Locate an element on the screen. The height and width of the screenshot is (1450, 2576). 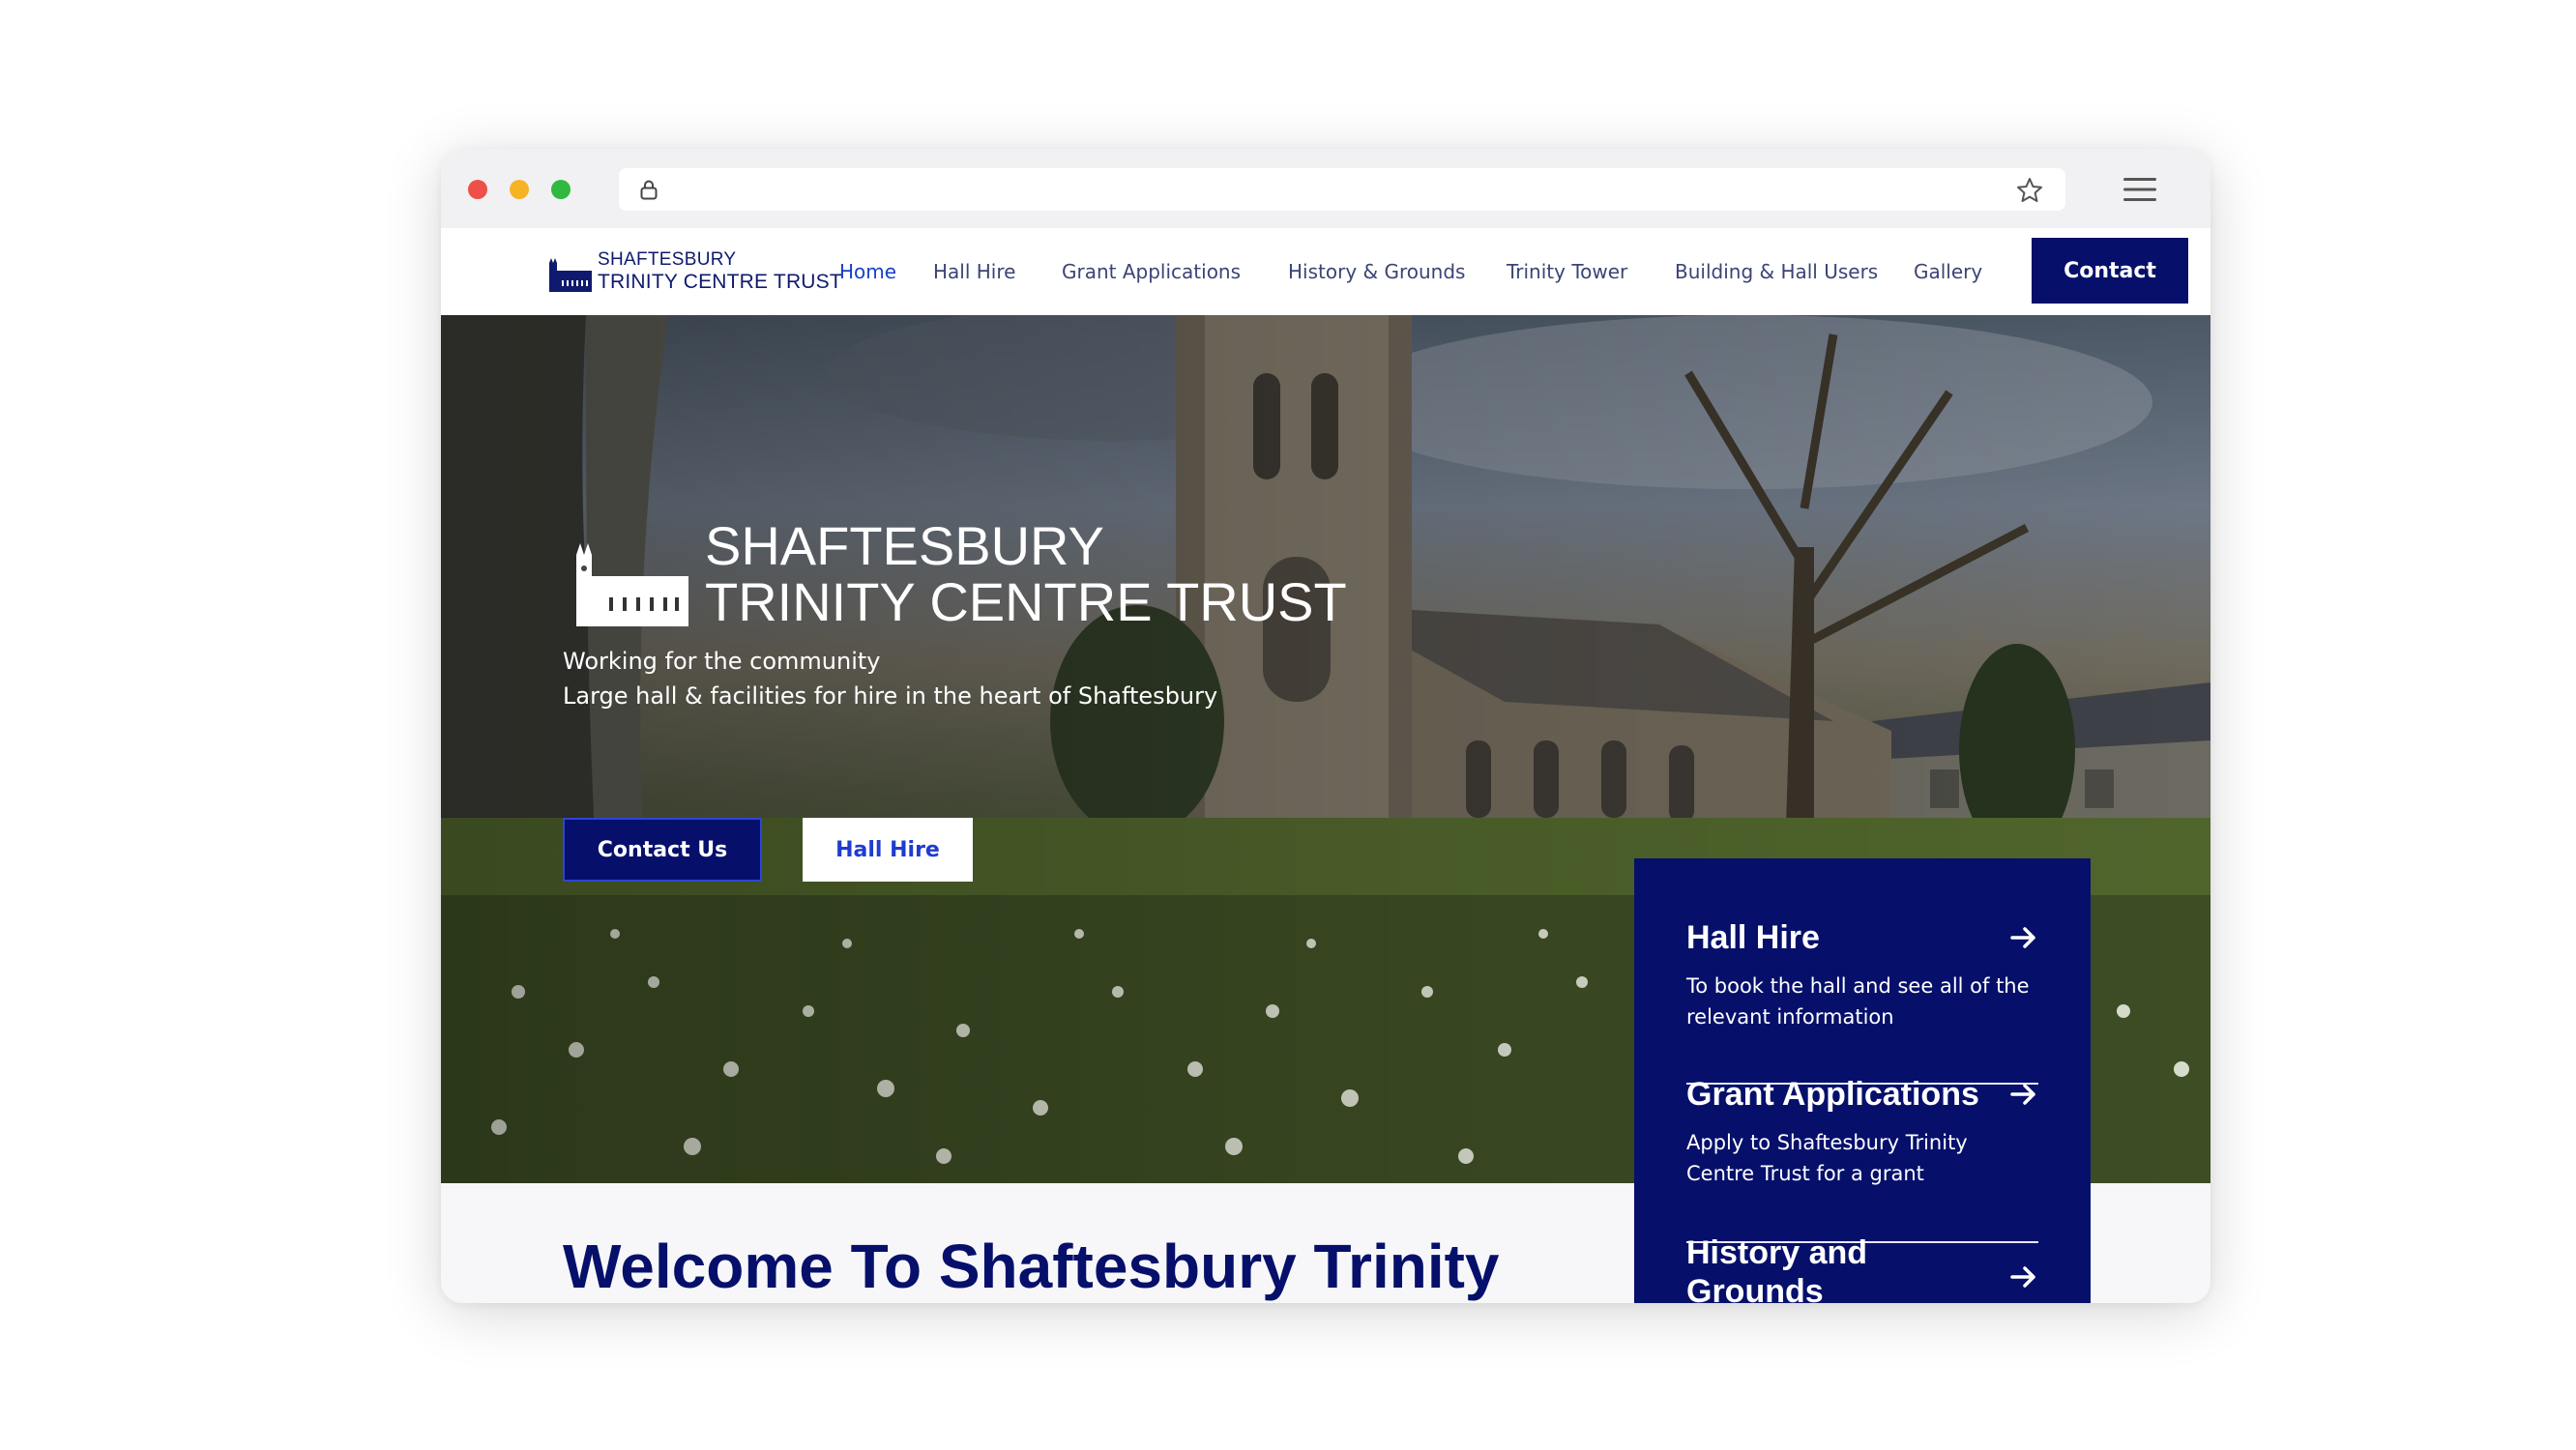
hero-title-line1: SHAFTESBURY is located at coordinates (904, 546).